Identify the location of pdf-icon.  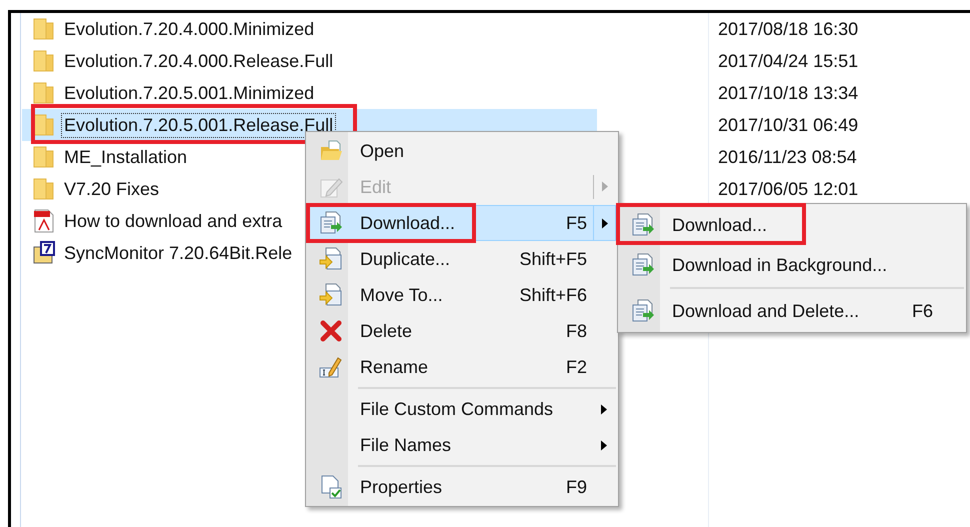
(44, 221).